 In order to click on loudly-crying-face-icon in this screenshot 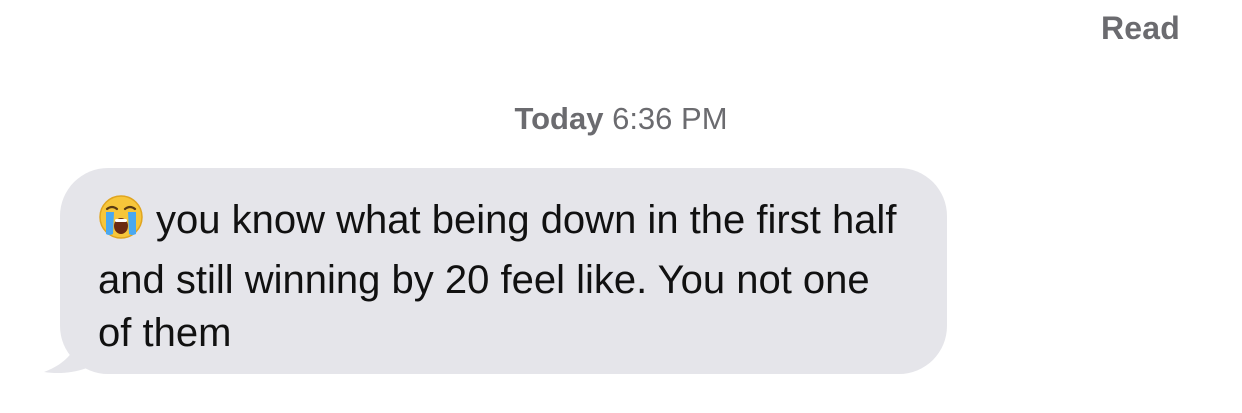, I will do `click(121, 224)`.